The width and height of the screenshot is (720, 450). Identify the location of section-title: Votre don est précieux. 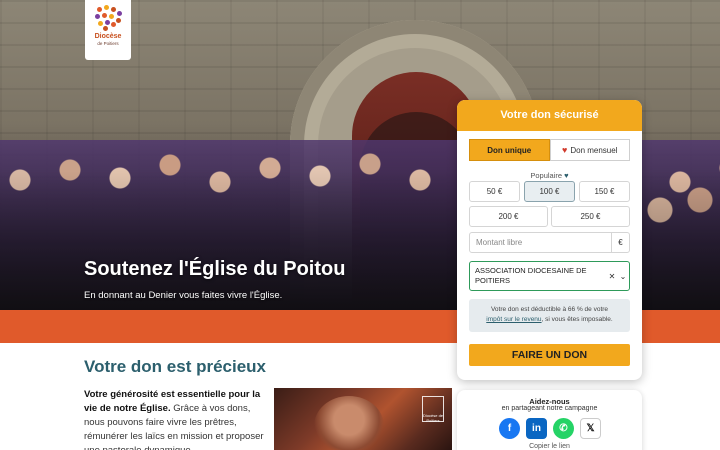
(175, 366).